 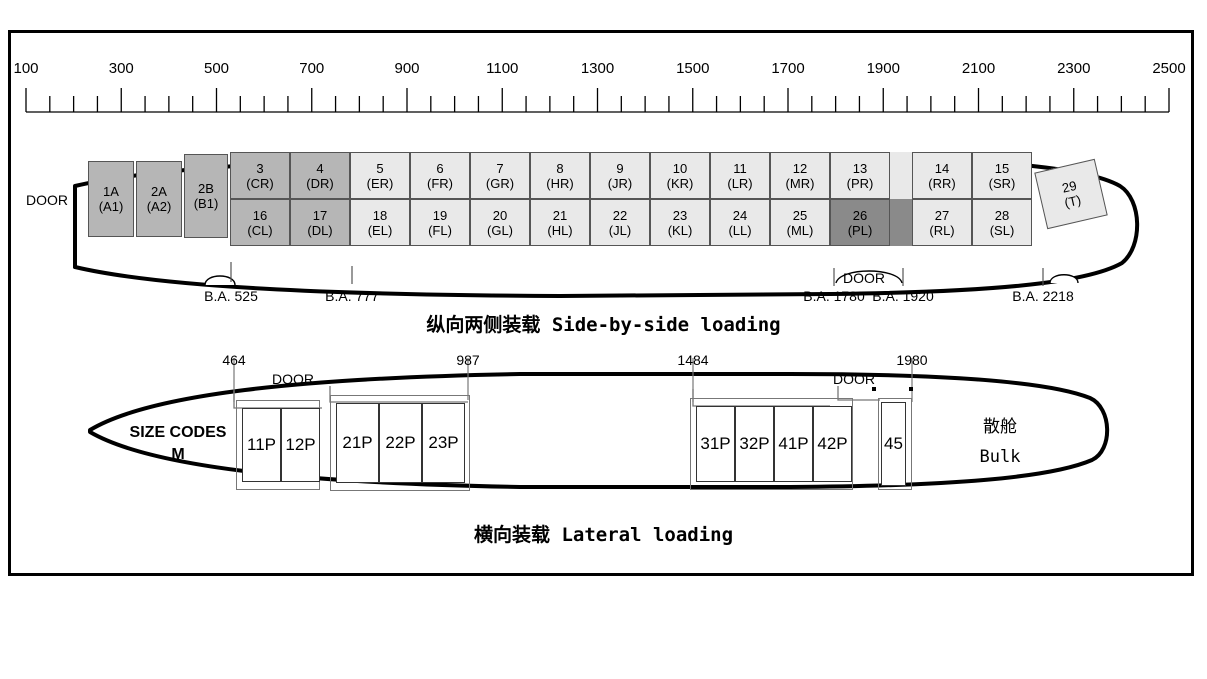 I want to click on cargo-position-17: 17 (DL), so click(x=320, y=222).